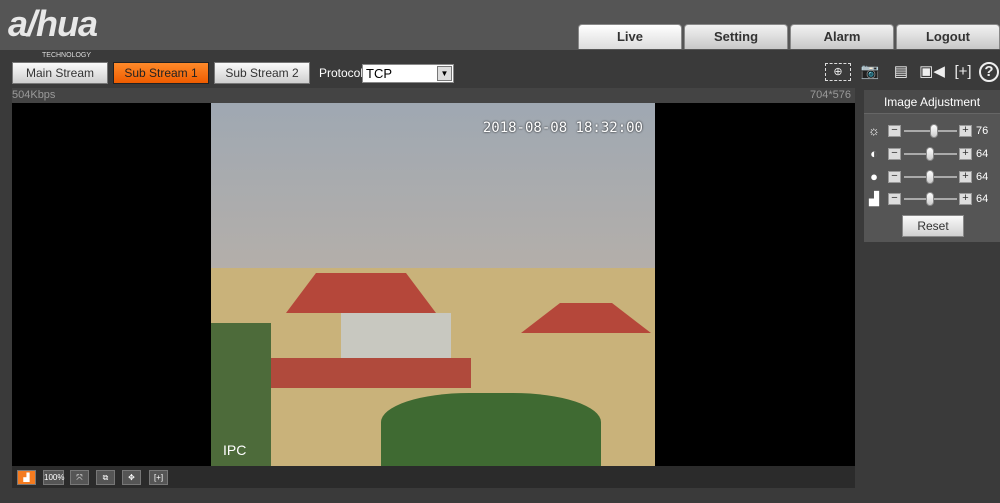 This screenshot has width=1000, height=503. I want to click on reset-button: Reset, so click(933, 226).